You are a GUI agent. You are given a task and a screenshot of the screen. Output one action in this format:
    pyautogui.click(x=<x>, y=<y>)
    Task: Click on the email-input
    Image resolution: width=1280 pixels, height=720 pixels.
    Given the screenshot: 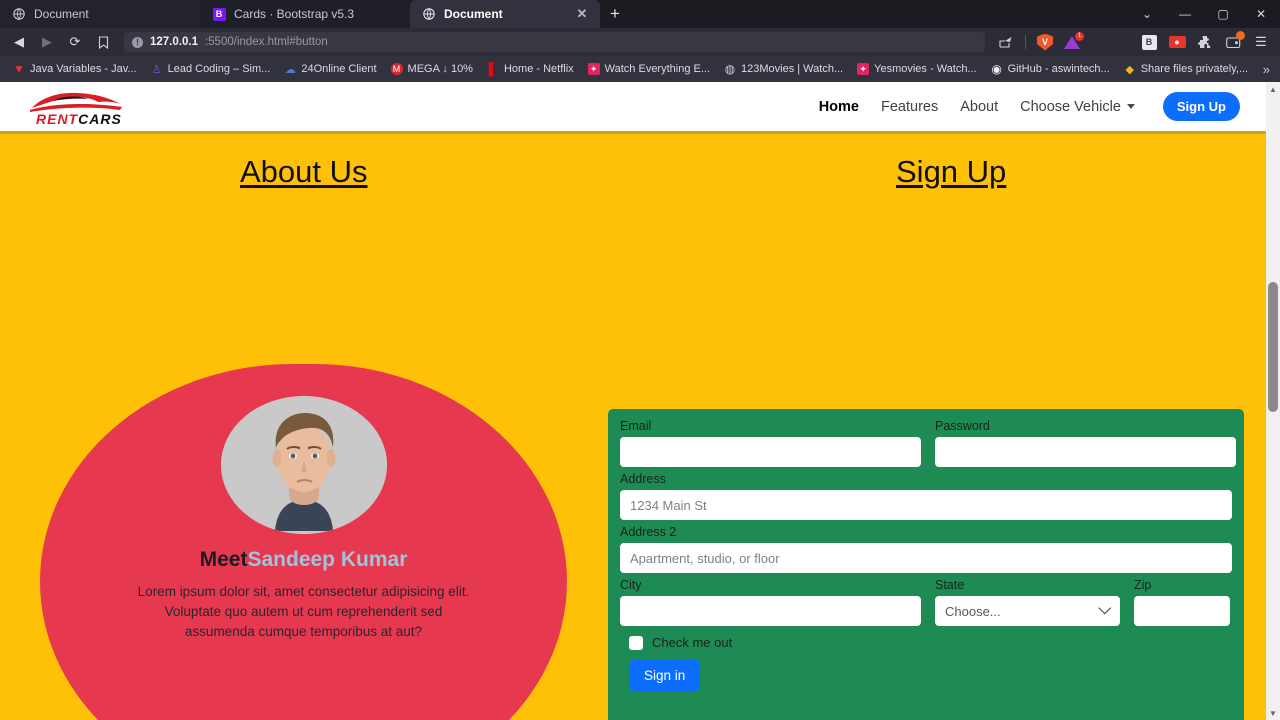 What is the action you would take?
    pyautogui.click(x=770, y=452)
    